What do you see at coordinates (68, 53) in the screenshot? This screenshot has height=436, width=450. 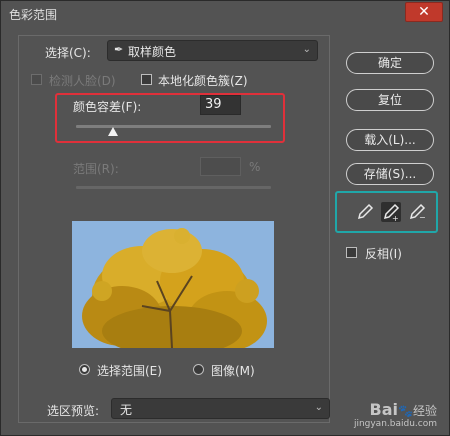 I see `select-label: 选择(C):` at bounding box center [68, 53].